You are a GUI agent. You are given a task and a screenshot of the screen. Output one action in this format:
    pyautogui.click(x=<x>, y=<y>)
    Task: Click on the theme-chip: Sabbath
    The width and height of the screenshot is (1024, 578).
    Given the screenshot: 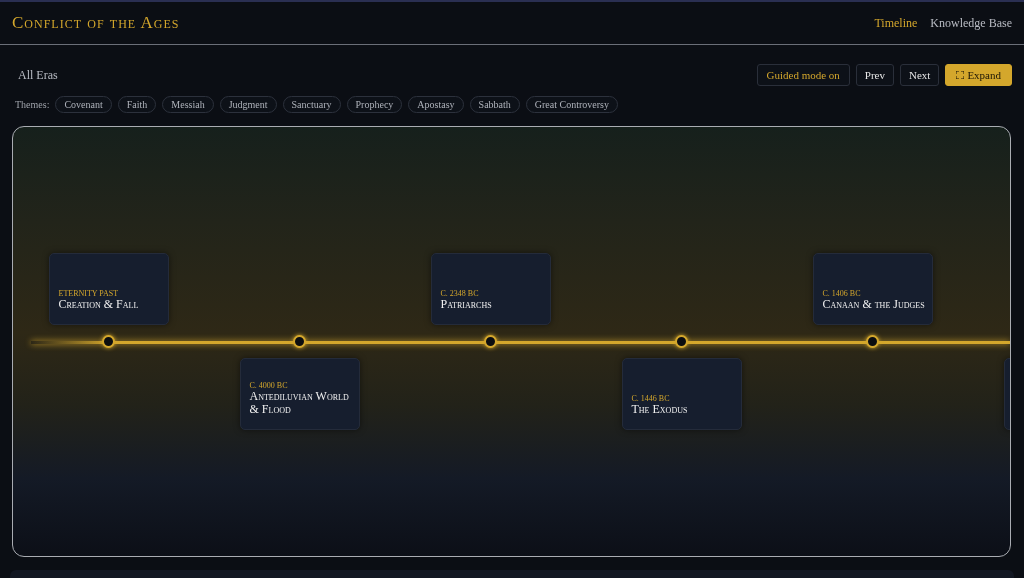 What is the action you would take?
    pyautogui.click(x=494, y=104)
    